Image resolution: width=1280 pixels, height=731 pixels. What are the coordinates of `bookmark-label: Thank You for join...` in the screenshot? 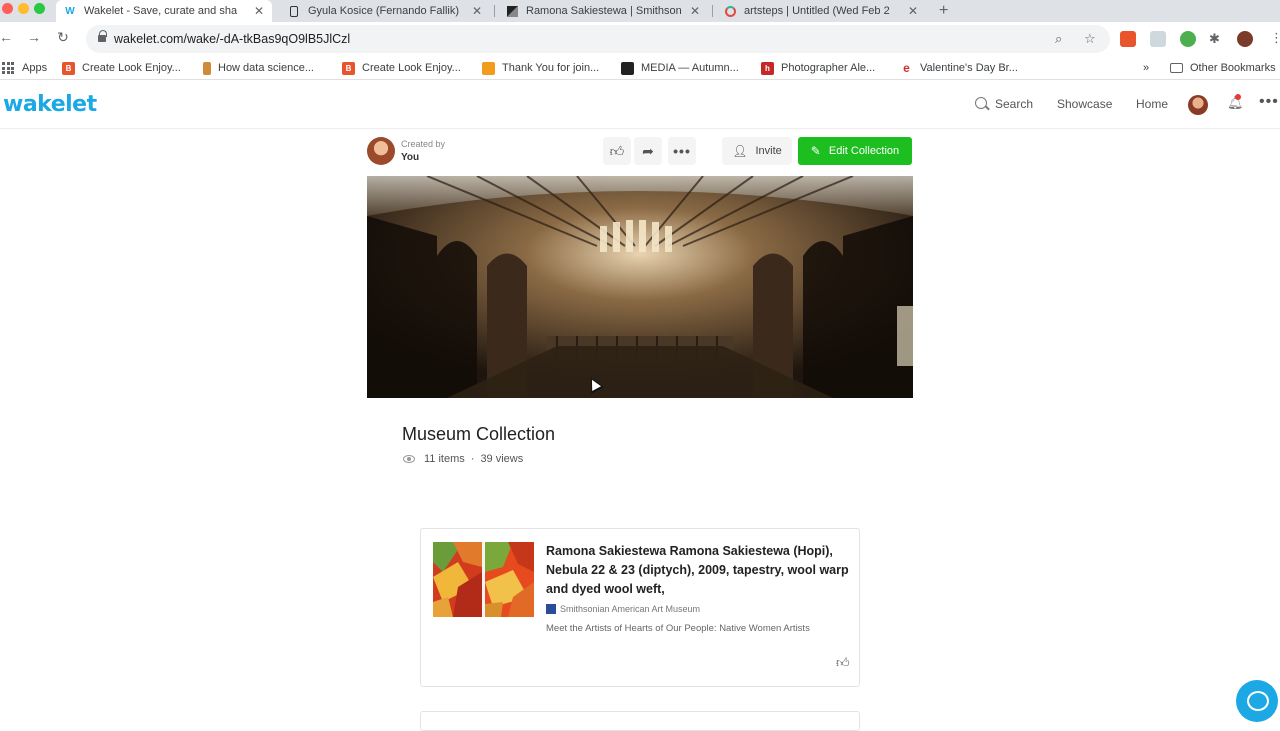 It's located at (551, 68).